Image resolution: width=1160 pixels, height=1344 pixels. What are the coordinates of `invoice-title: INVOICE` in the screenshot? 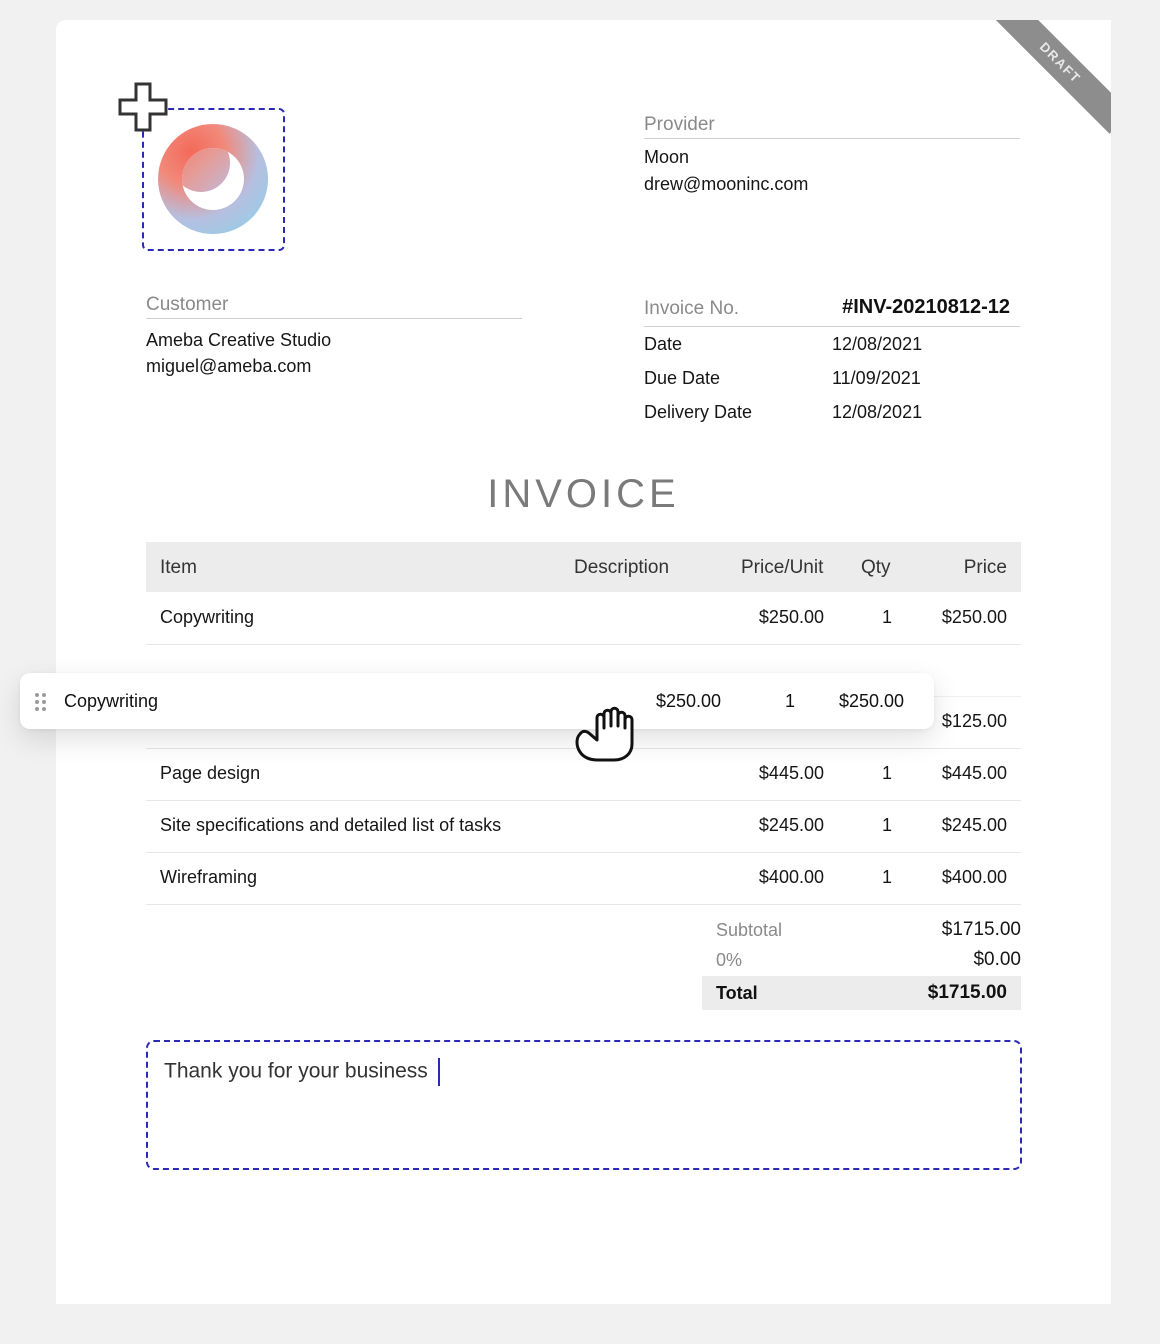 It's located at (583, 494).